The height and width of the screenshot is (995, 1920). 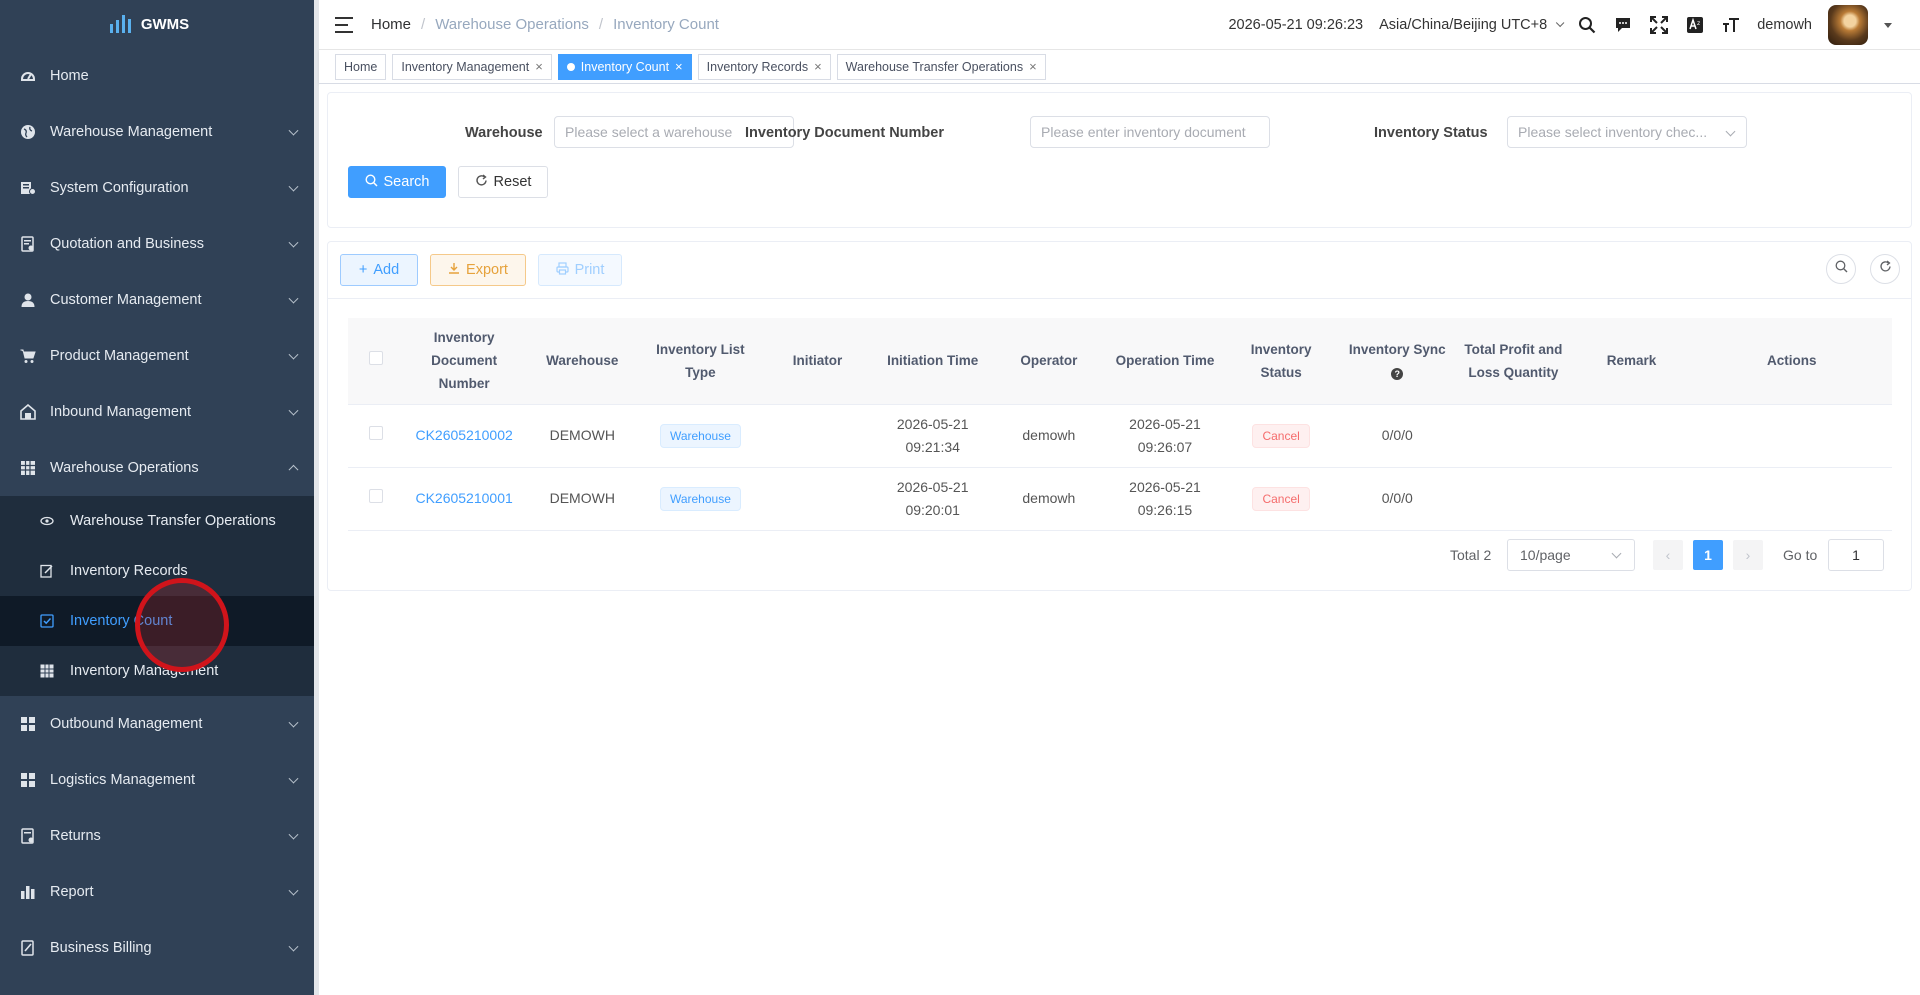 What do you see at coordinates (1784, 25) in the screenshot?
I see `username: demowh` at bounding box center [1784, 25].